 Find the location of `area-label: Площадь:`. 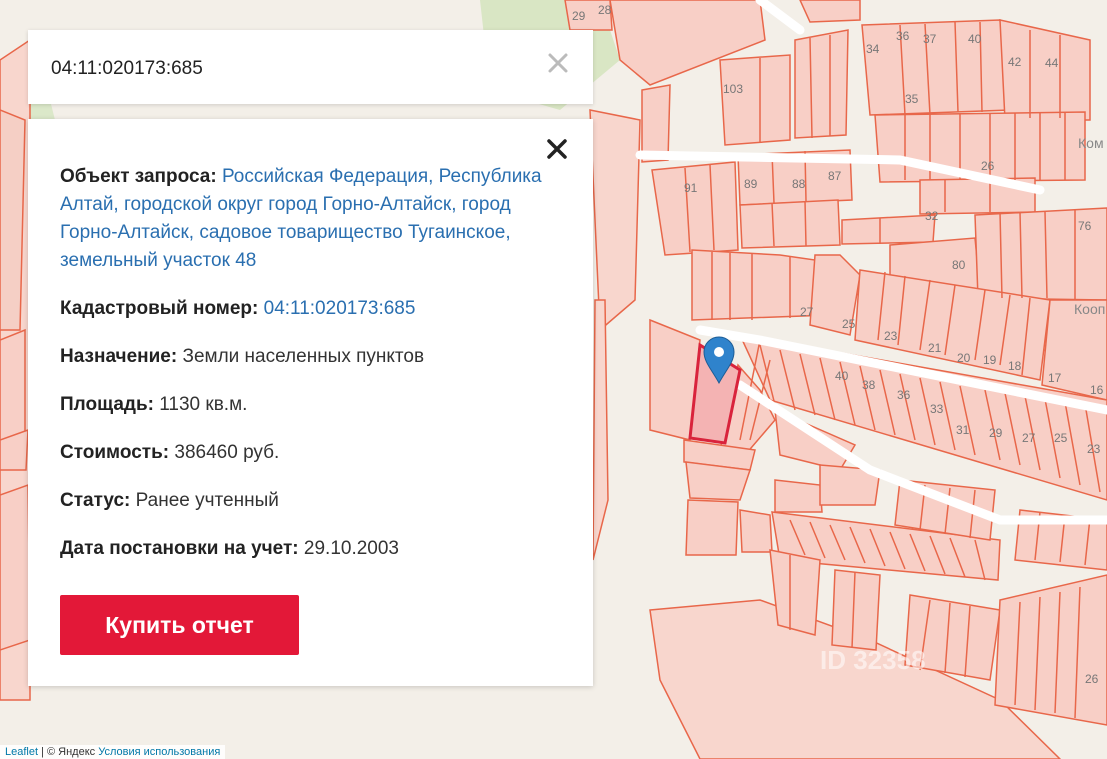

area-label: Площадь: is located at coordinates (107, 404).